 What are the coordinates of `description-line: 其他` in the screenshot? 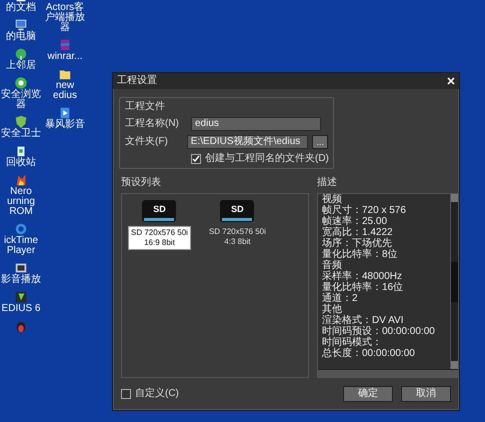 It's located at (332, 309).